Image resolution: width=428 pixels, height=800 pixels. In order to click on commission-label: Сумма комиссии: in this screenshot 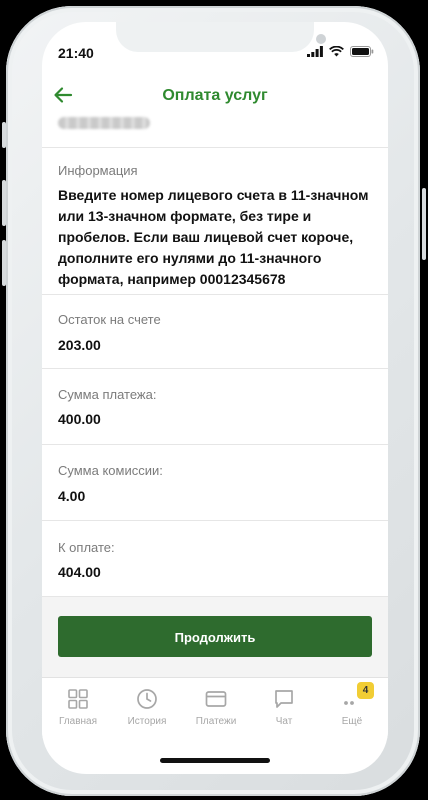, I will do `click(110, 470)`.